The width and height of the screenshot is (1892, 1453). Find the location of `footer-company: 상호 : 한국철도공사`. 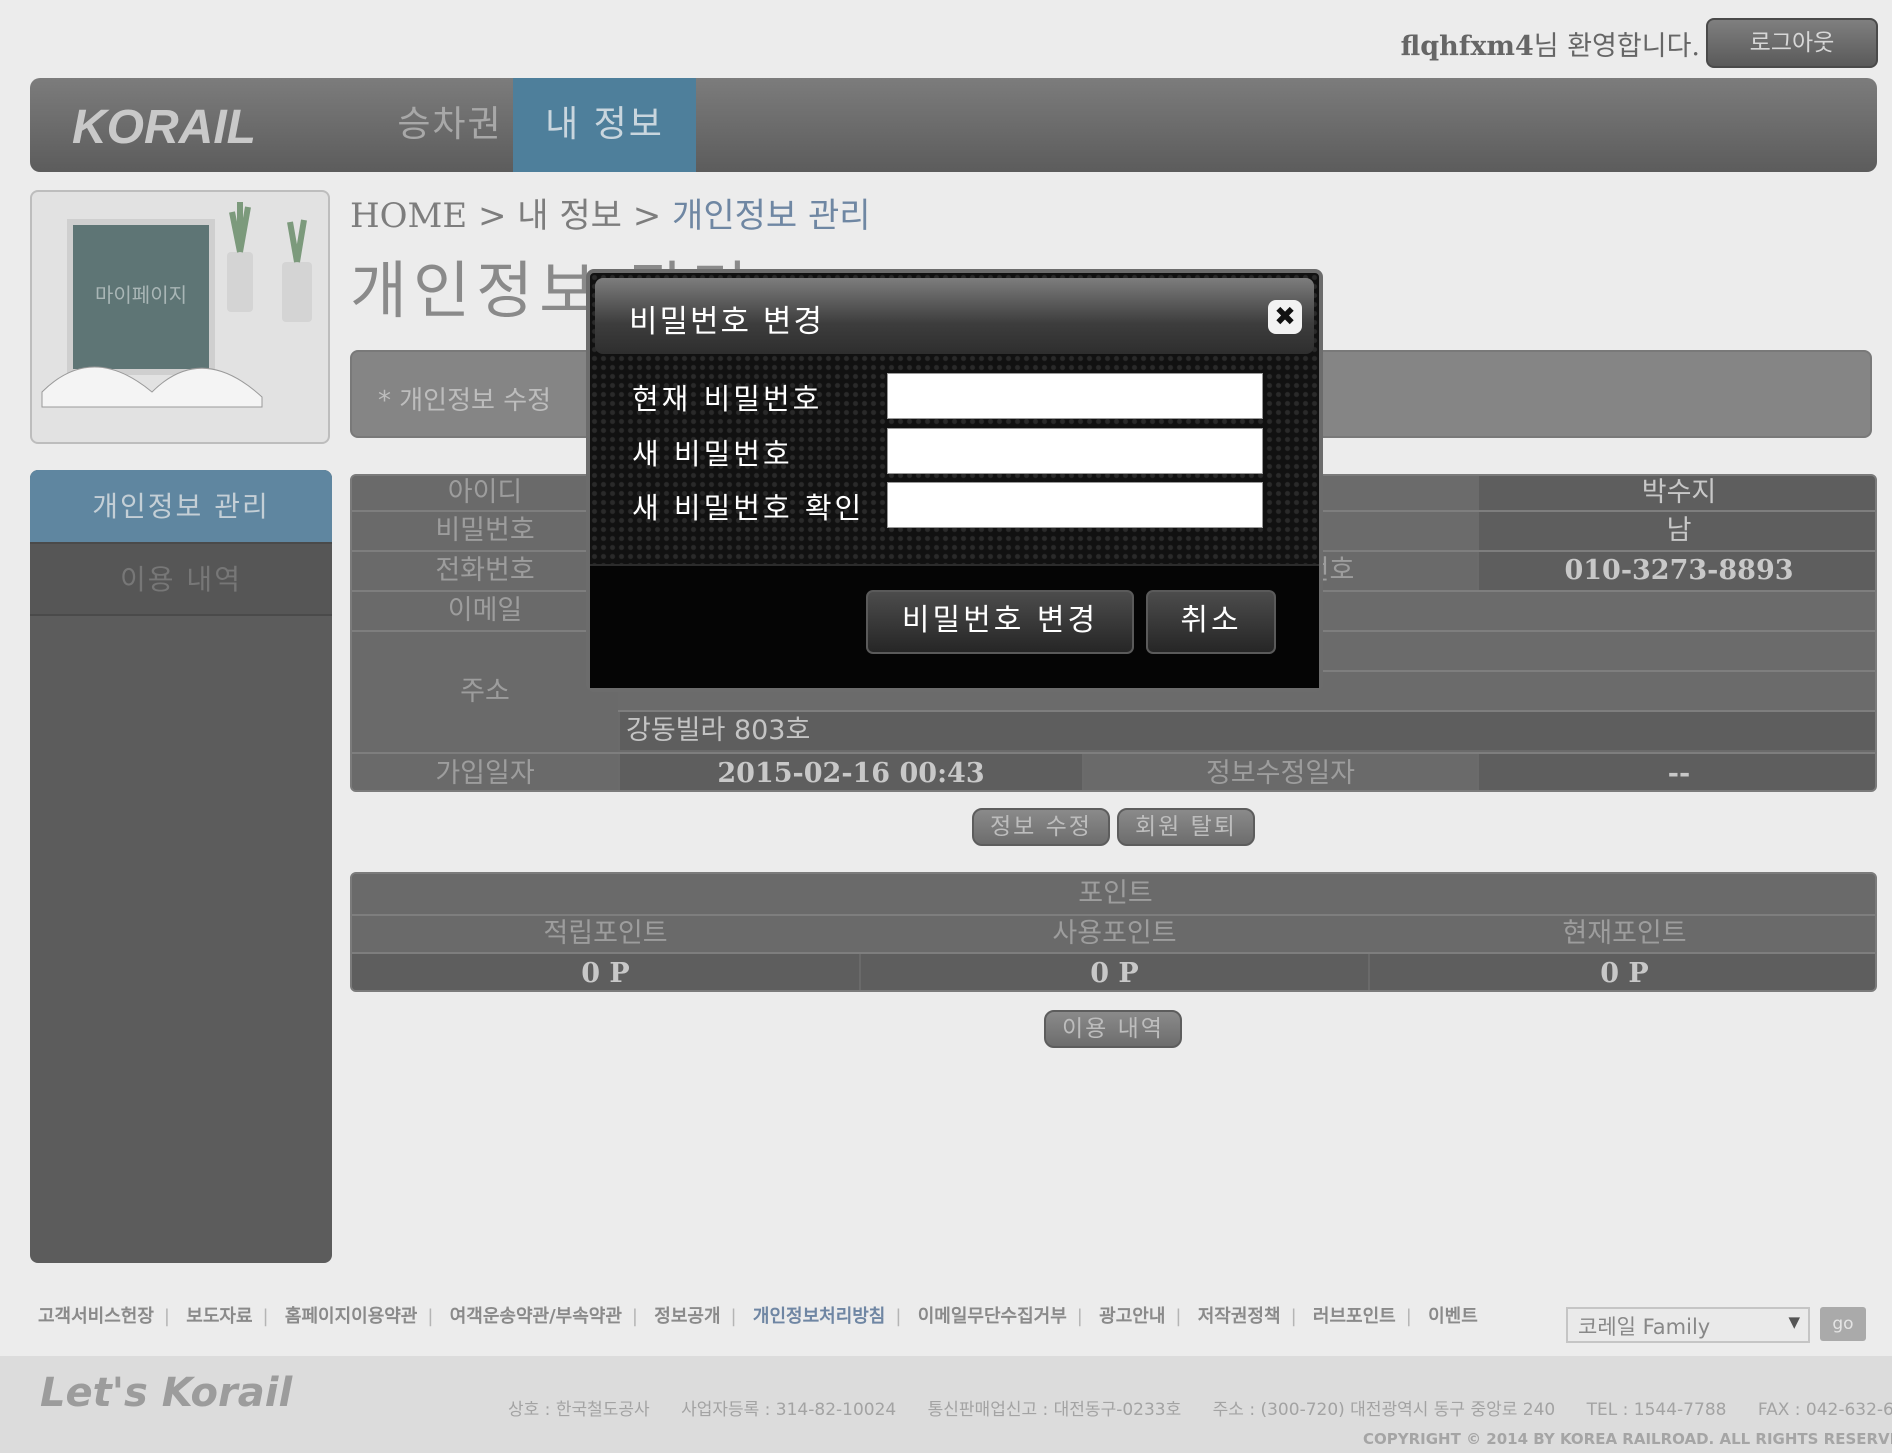

footer-company: 상호 : 한국철도공사 is located at coordinates (579, 1410).